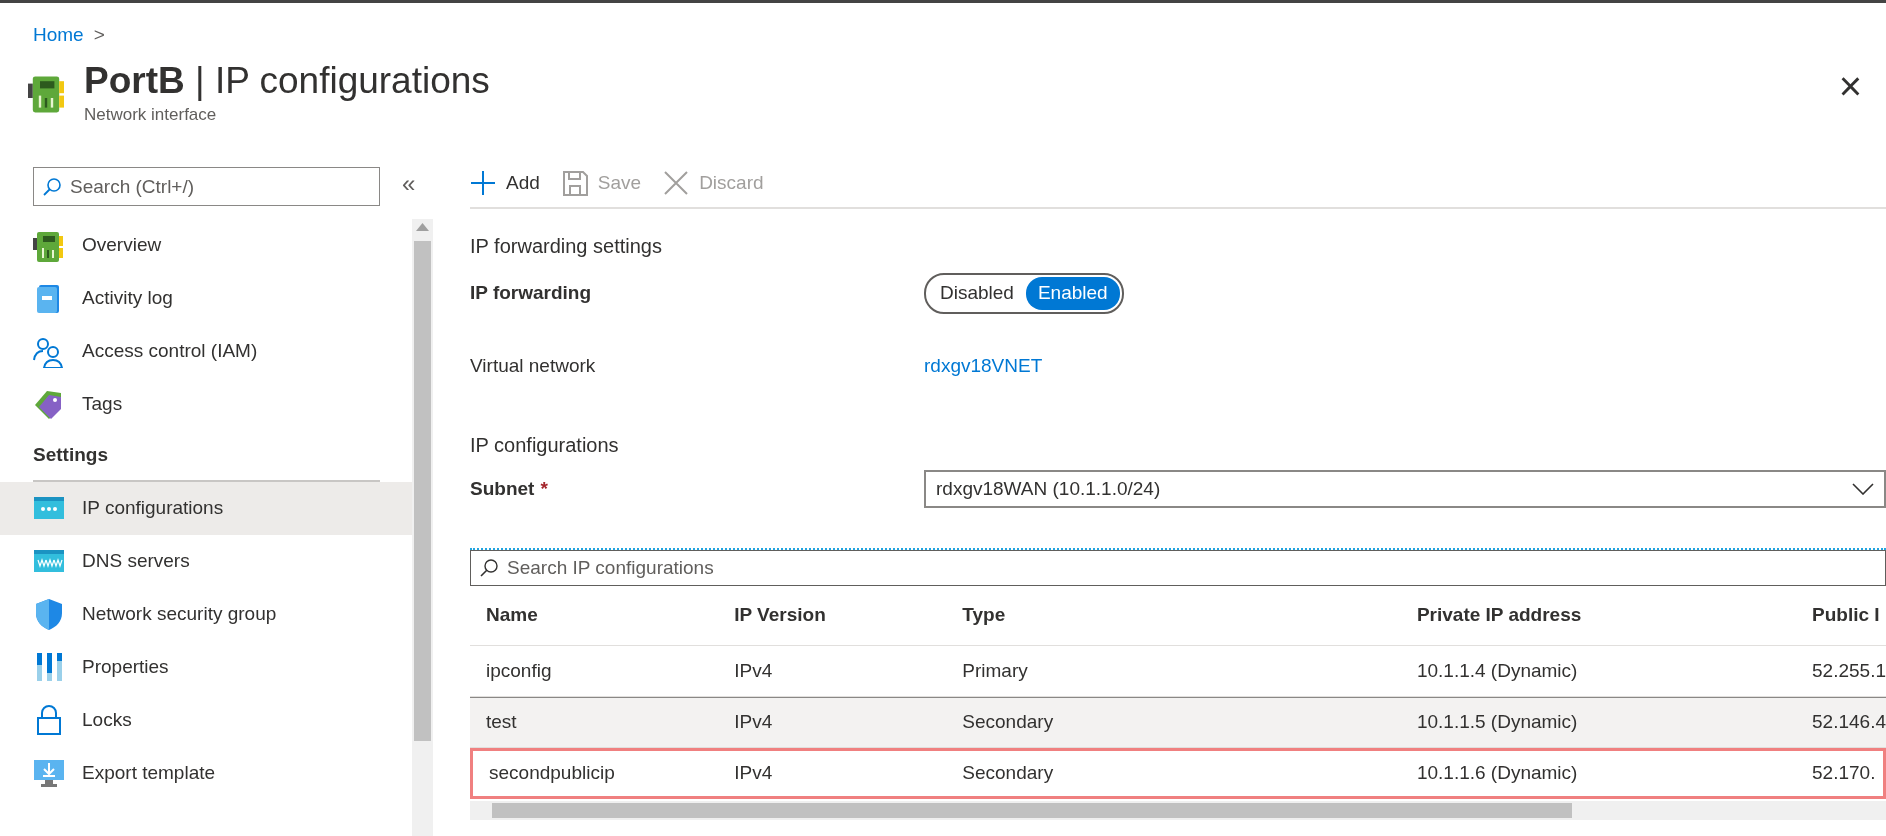 The width and height of the screenshot is (1886, 836). I want to click on close-button: ×, so click(1850, 85).